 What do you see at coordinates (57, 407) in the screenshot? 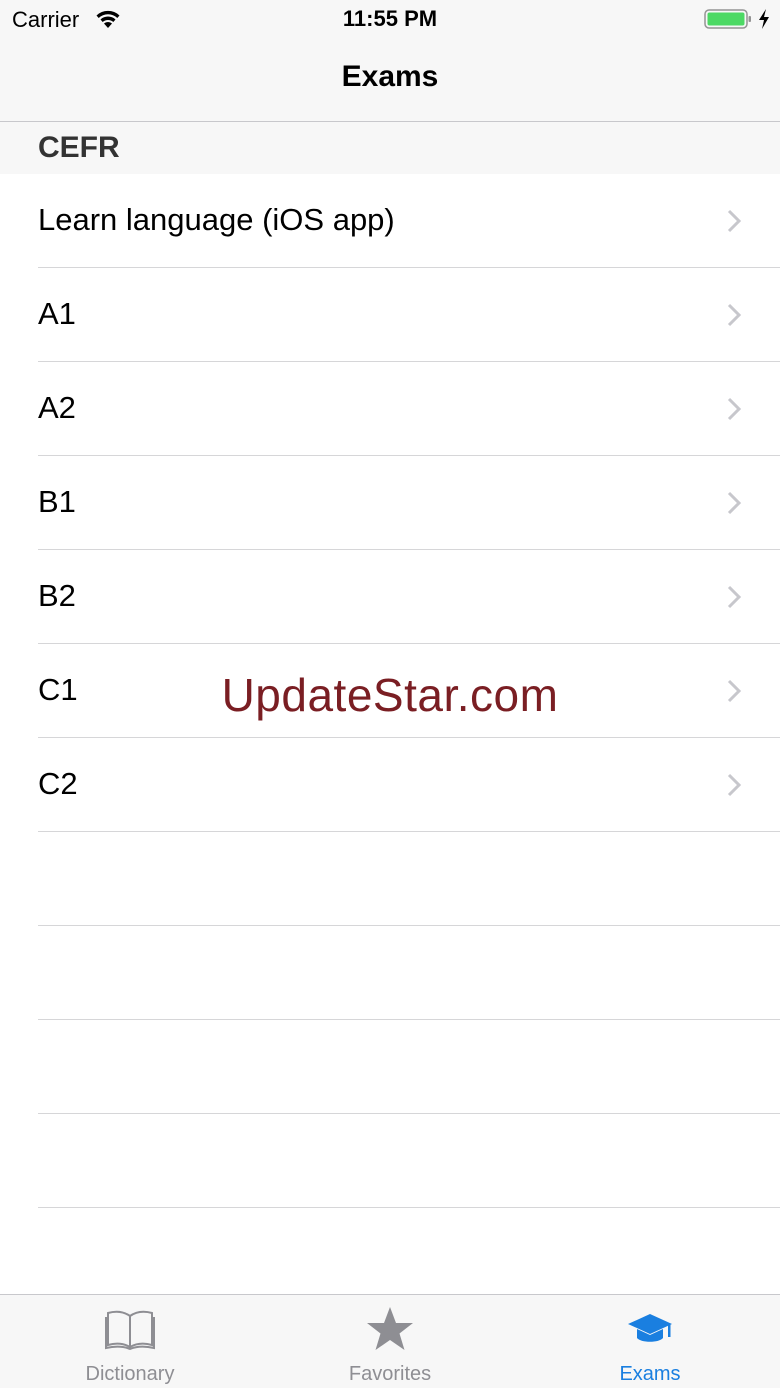
I see `list-item-label: A2` at bounding box center [57, 407].